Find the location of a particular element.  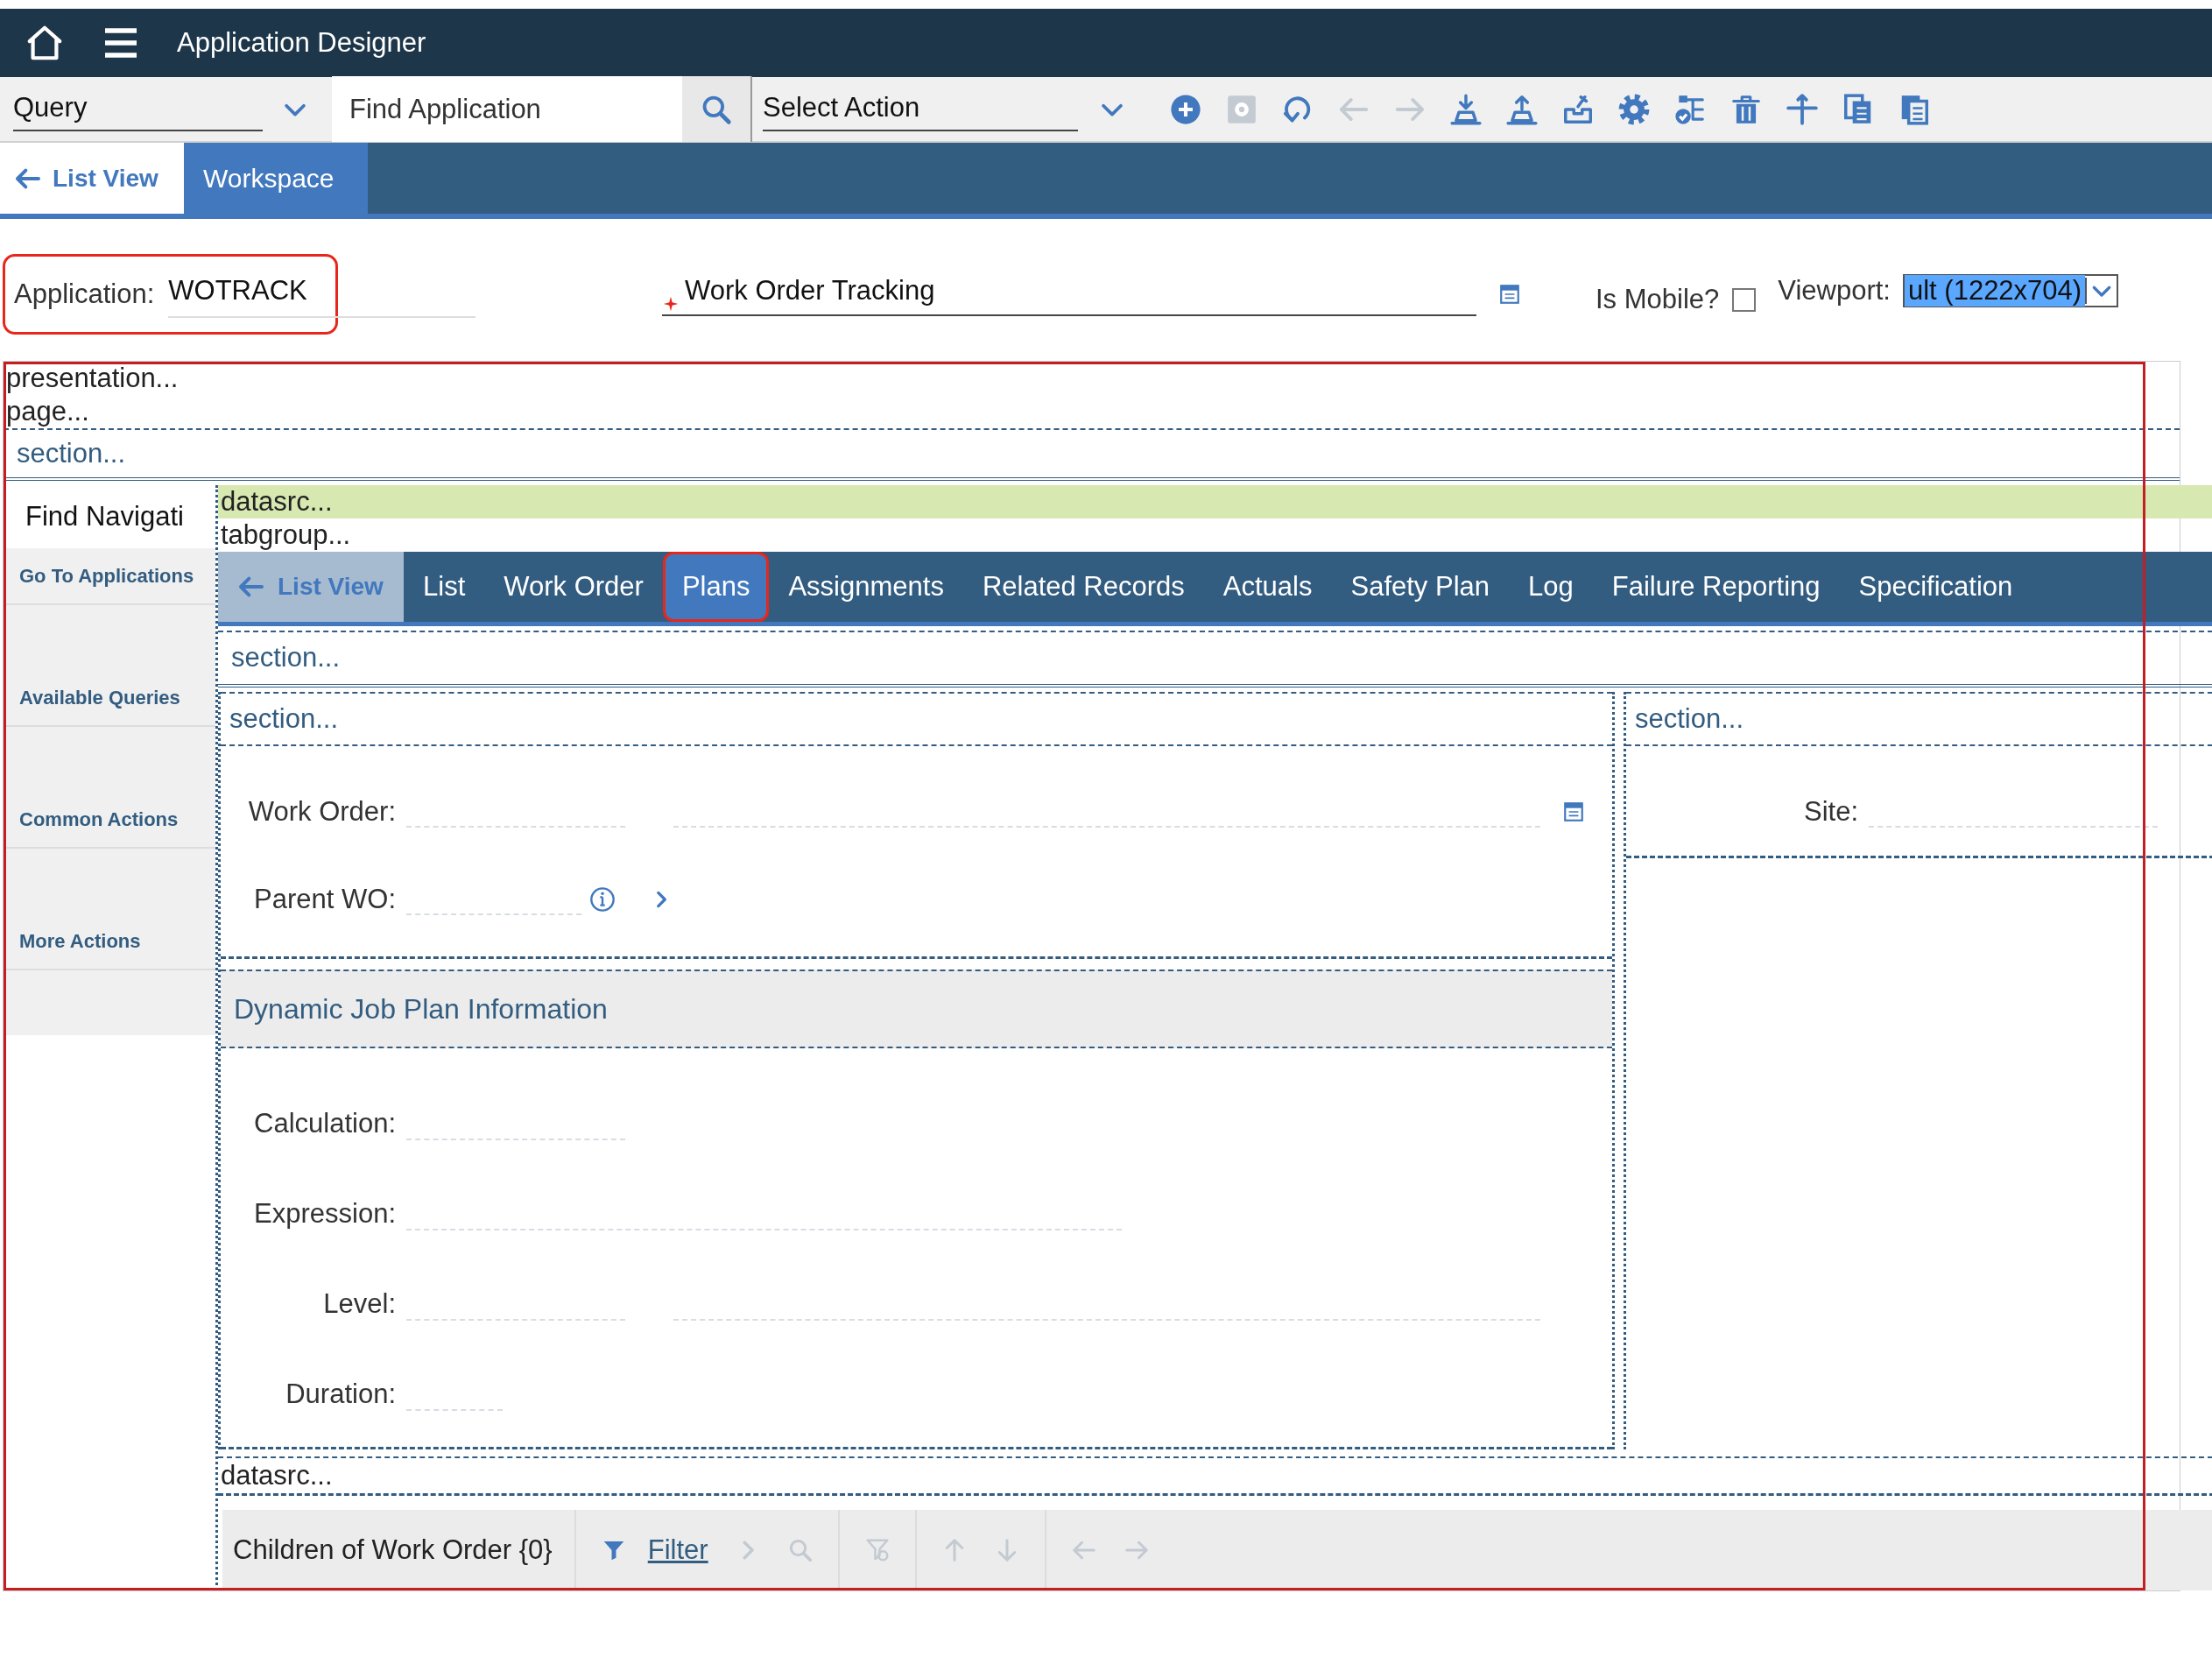

query-select: Query is located at coordinates (138, 109).